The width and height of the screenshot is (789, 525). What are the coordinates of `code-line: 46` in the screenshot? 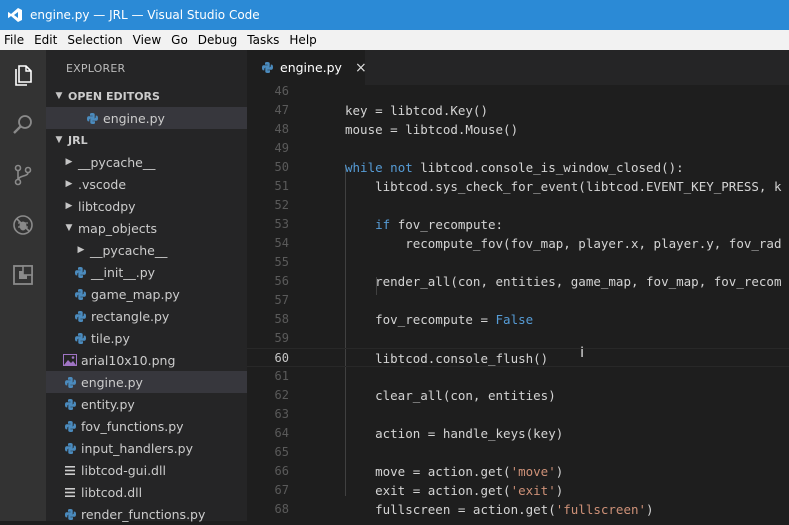 It's located at (518, 93).